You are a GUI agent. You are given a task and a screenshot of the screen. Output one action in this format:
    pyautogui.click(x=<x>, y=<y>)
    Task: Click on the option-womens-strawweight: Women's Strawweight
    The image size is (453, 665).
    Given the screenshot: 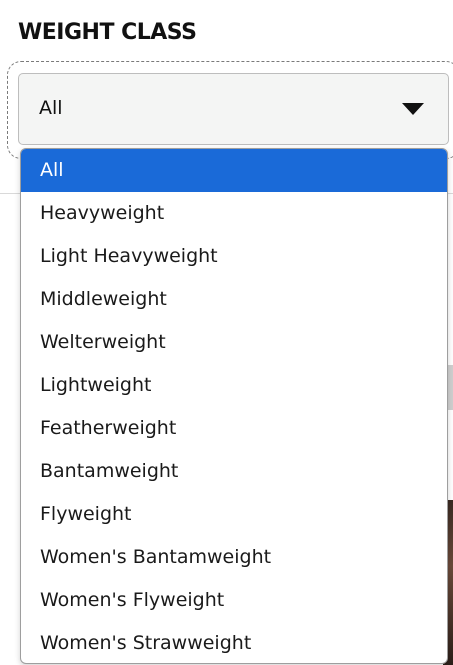 What is the action you would take?
    pyautogui.click(x=234, y=642)
    